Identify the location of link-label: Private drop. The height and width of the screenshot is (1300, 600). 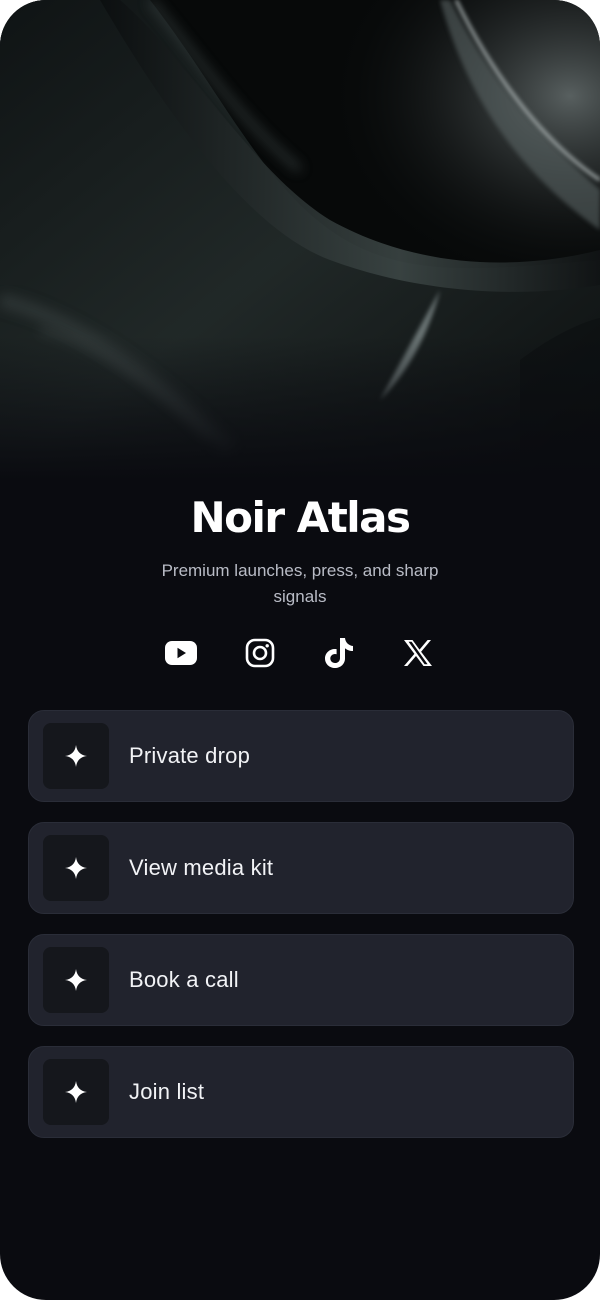
(190, 755).